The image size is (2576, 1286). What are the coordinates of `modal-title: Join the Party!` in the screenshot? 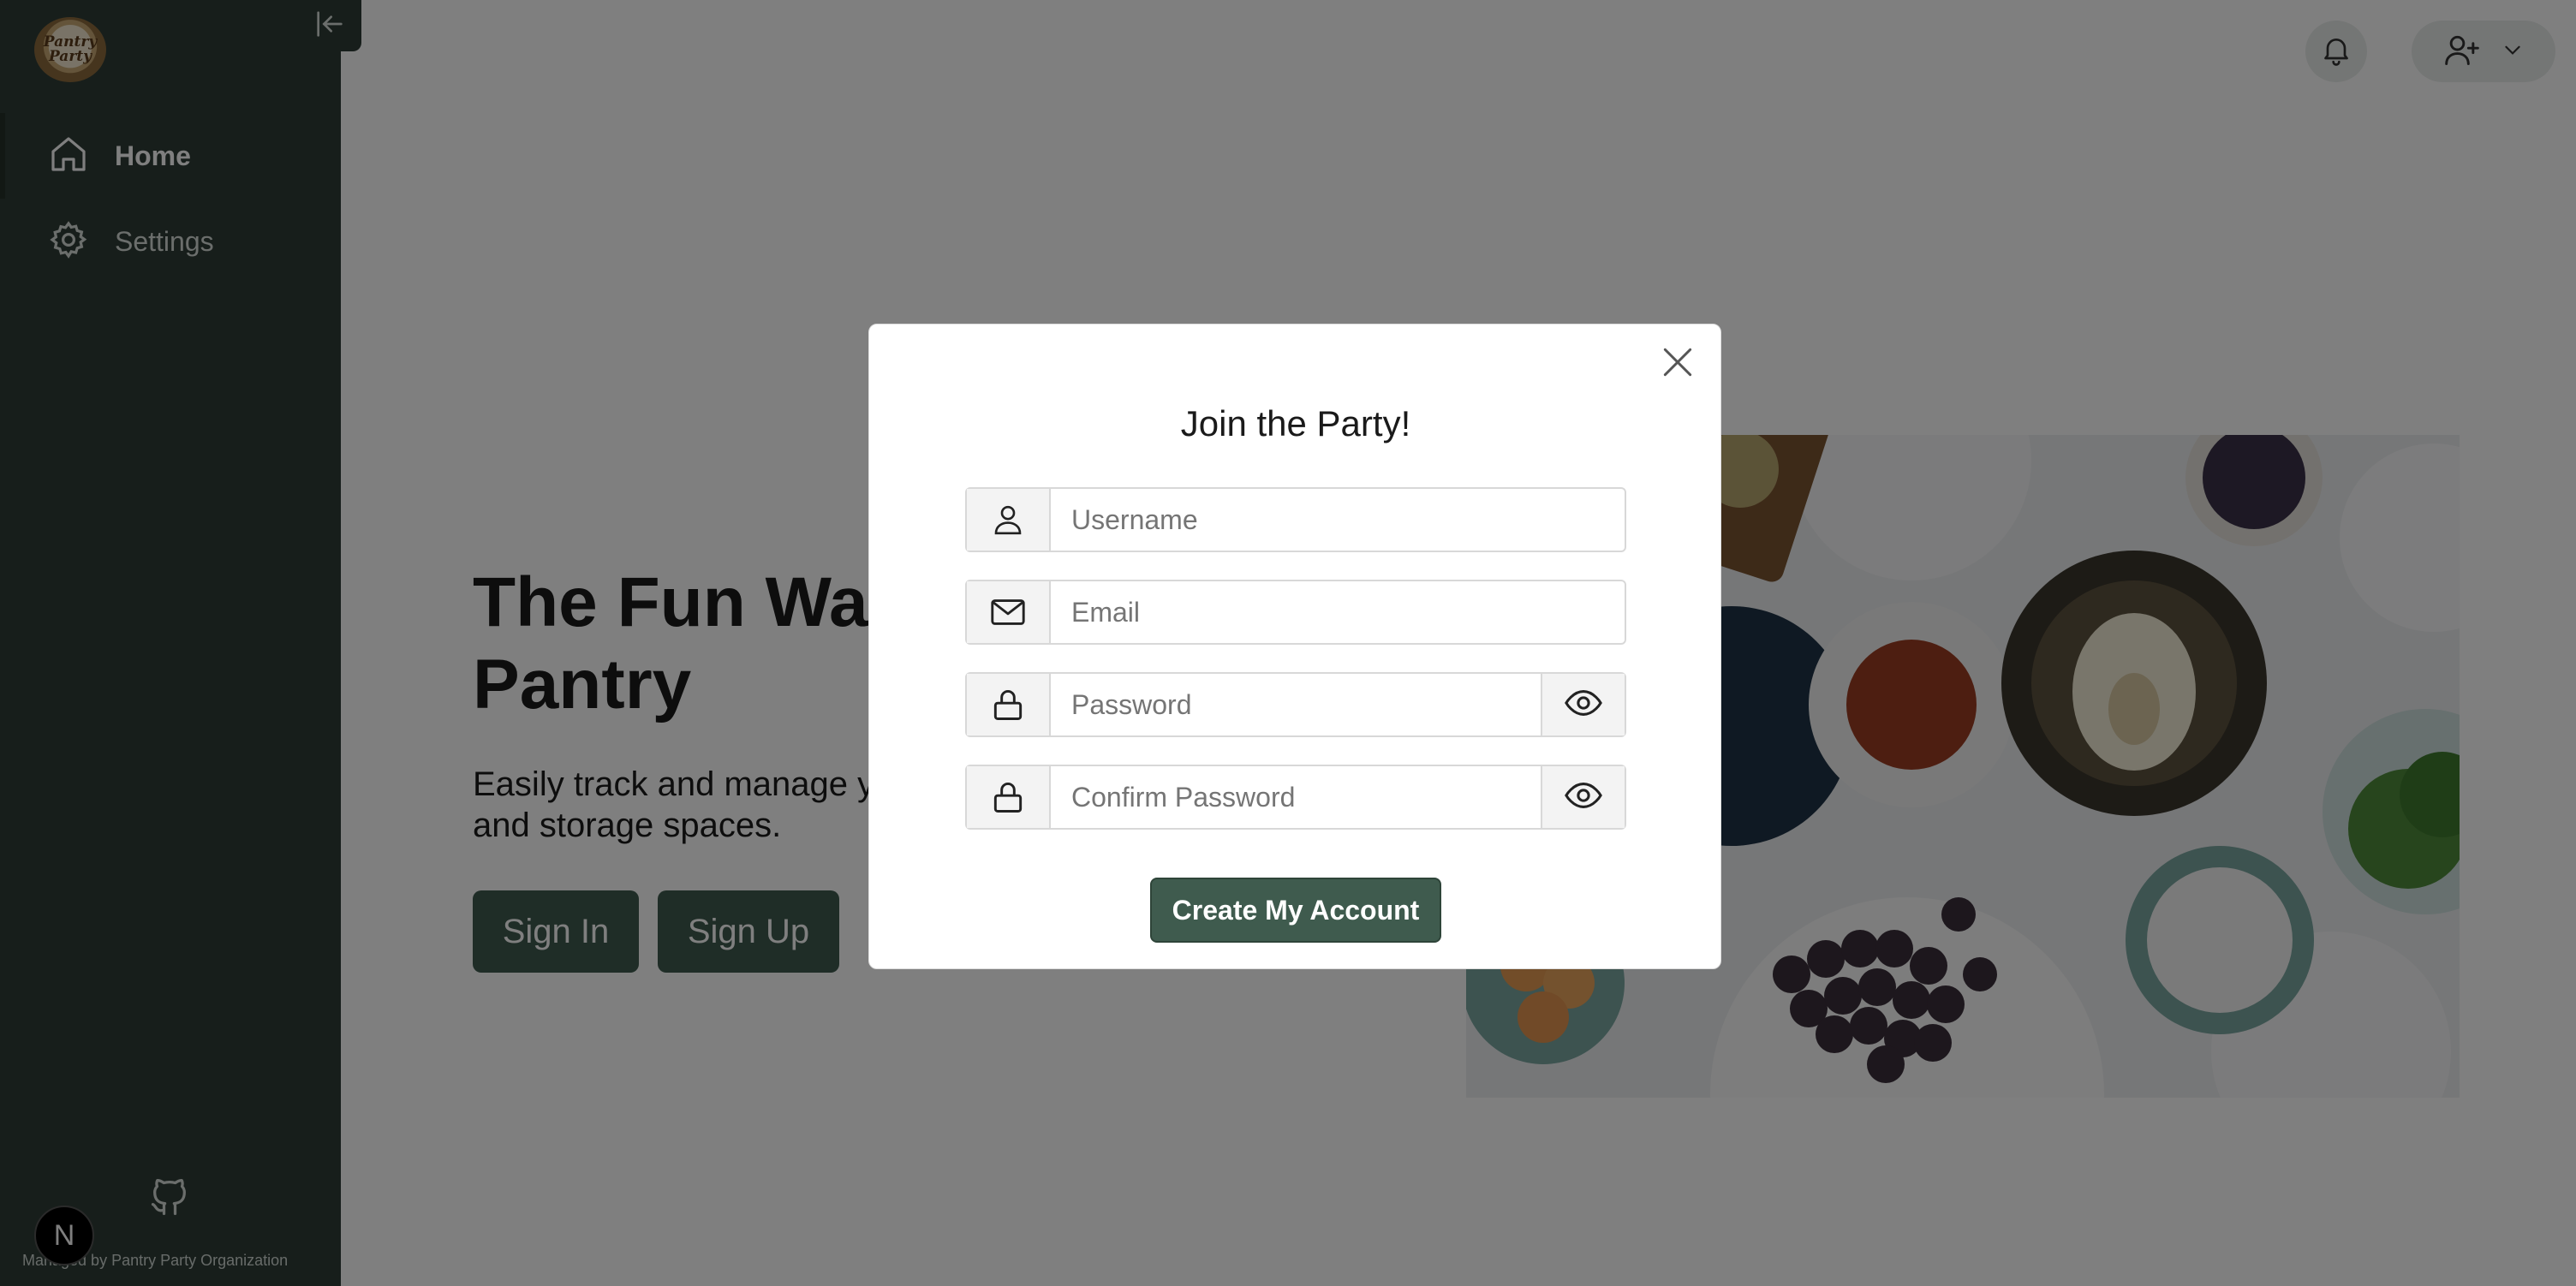 It's located at (1295, 423).